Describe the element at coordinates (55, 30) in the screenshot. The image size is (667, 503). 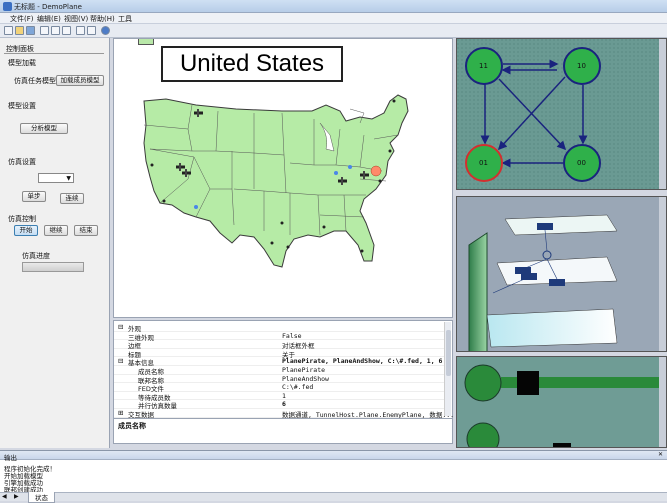
I see `copy-icon` at that location.